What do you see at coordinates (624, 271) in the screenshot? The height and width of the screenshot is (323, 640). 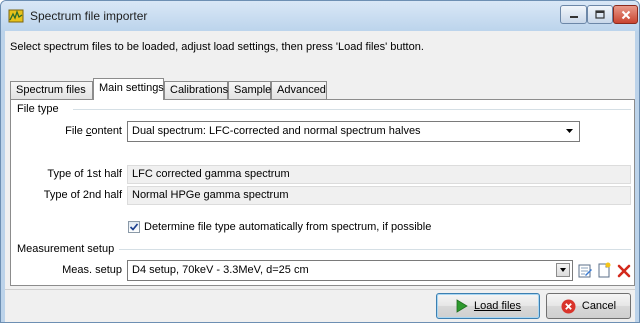 I see `delete-setup-icon` at bounding box center [624, 271].